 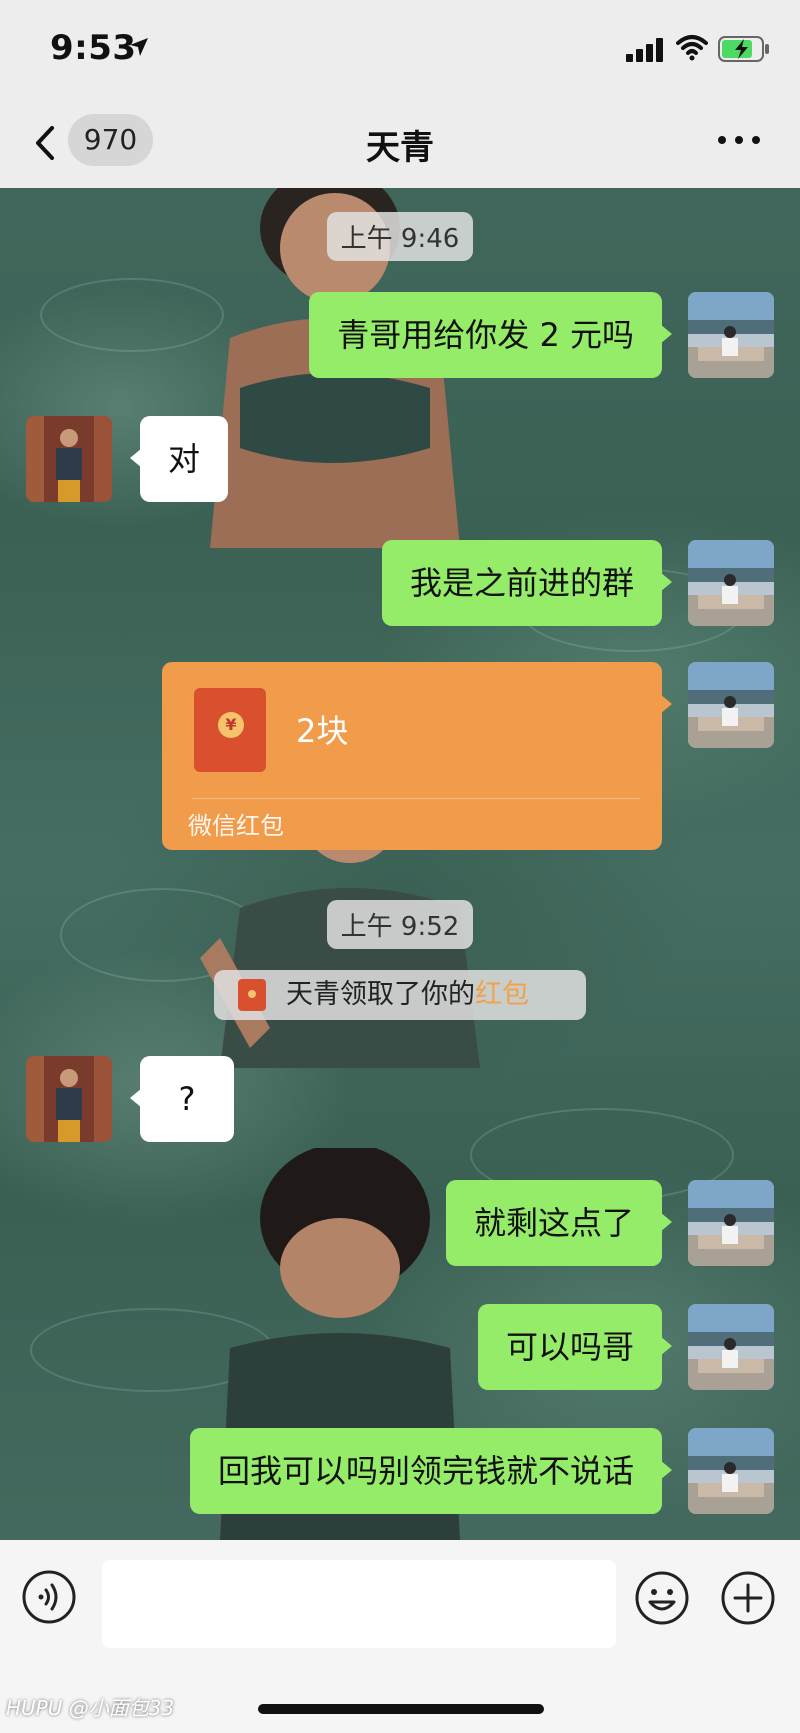 What do you see at coordinates (748, 1598) in the screenshot?
I see `plus-icon` at bounding box center [748, 1598].